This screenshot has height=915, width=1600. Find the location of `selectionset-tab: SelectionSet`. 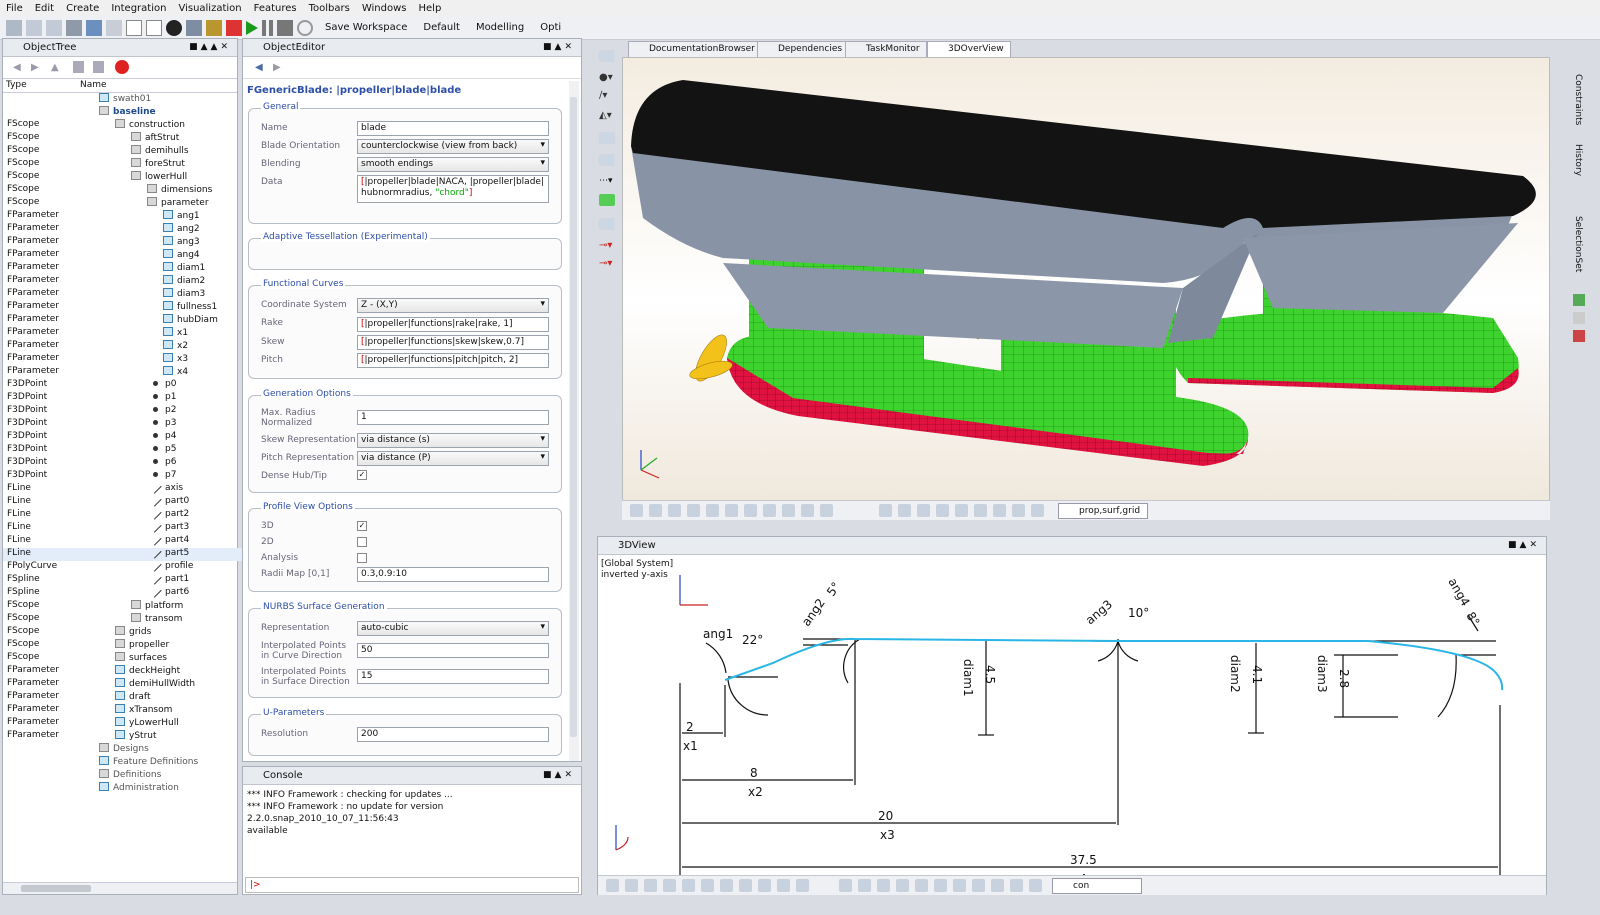

selectionset-tab: SelectionSet is located at coordinates (1578, 244).